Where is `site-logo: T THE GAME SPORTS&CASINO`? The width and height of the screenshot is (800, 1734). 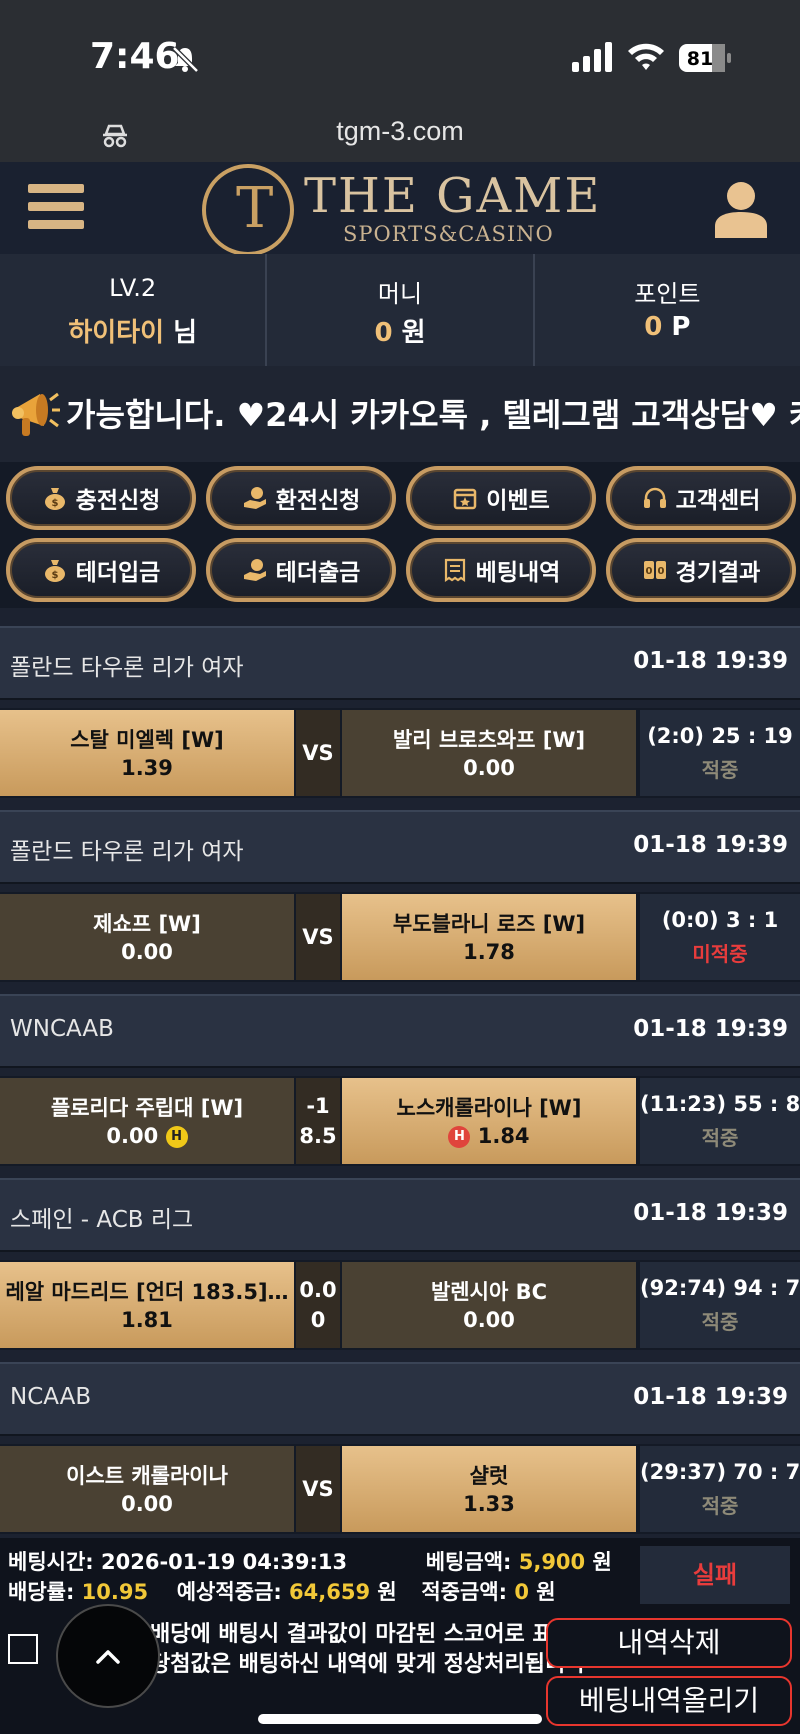 site-logo: T THE GAME SPORTS&CASINO is located at coordinates (410, 209).